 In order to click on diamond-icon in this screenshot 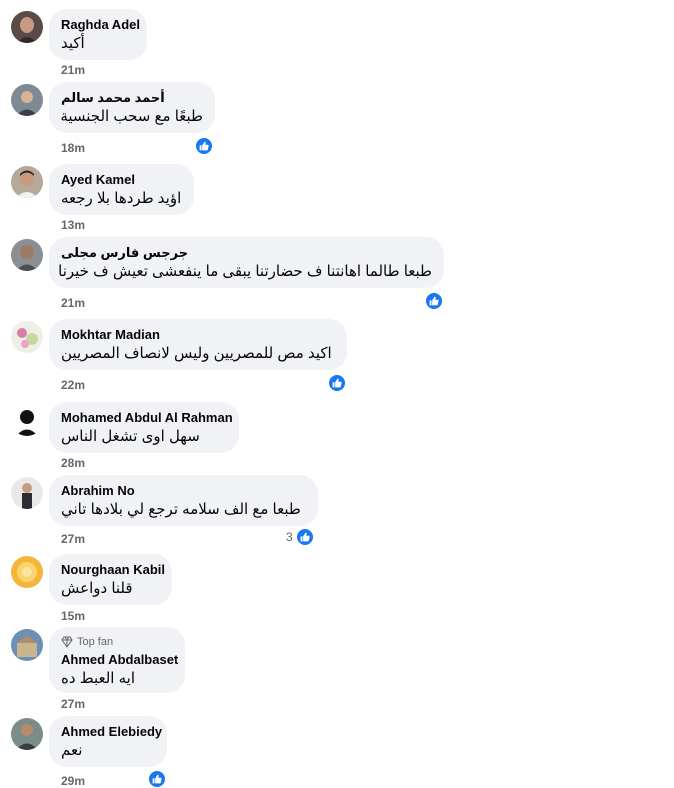, I will do `click(67, 642)`.